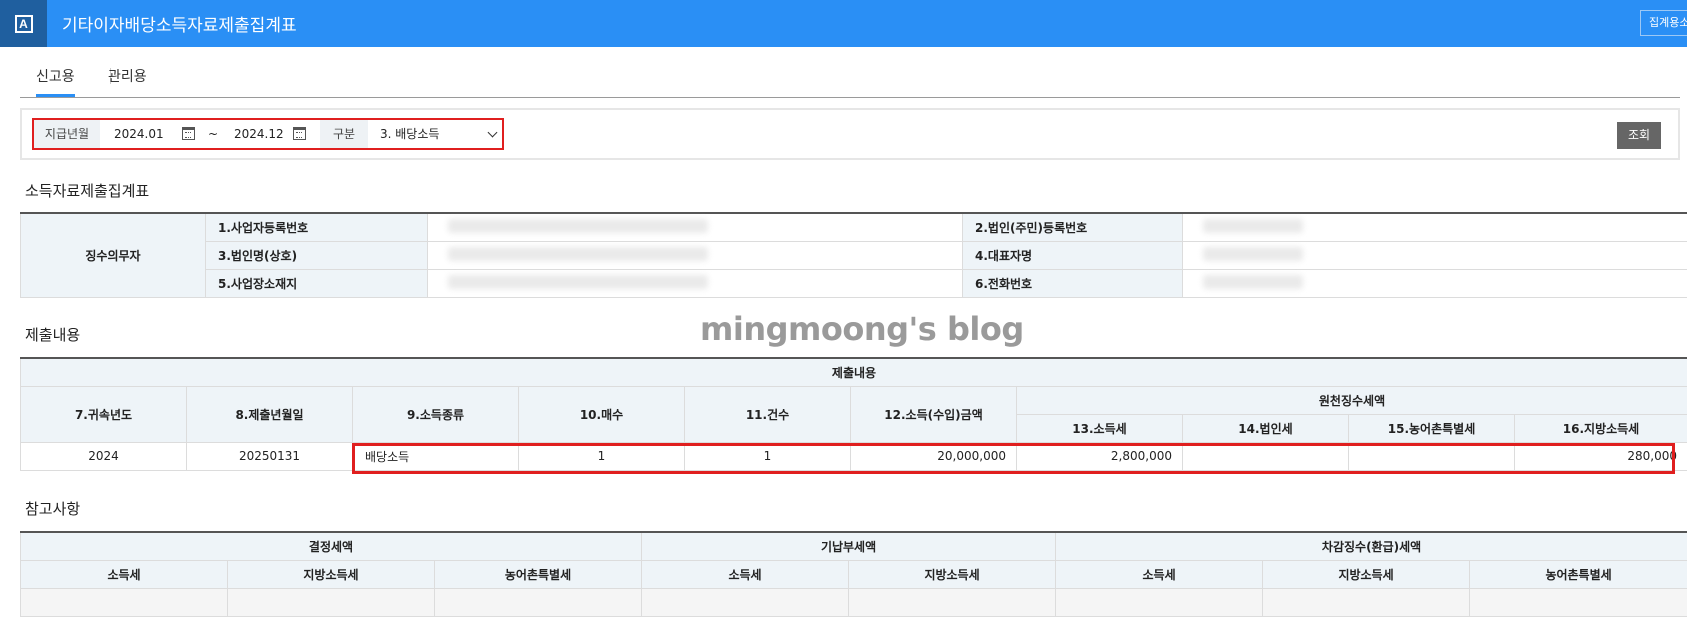 The width and height of the screenshot is (1687, 634). Describe the element at coordinates (933, 456) in the screenshot. I see `cell-amount: 20,000,000` at that location.